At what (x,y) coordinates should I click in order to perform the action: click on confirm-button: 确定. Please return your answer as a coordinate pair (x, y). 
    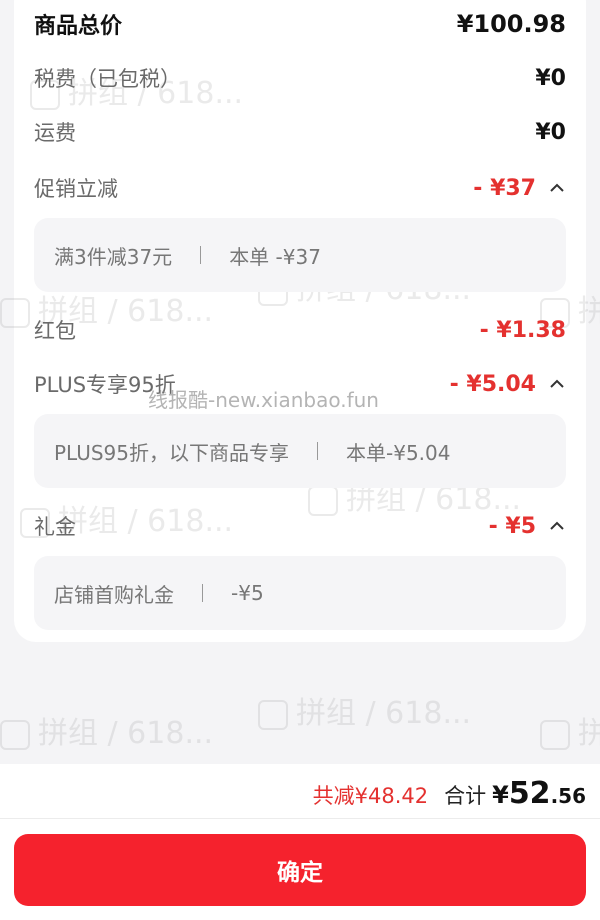
    Looking at the image, I should click on (300, 870).